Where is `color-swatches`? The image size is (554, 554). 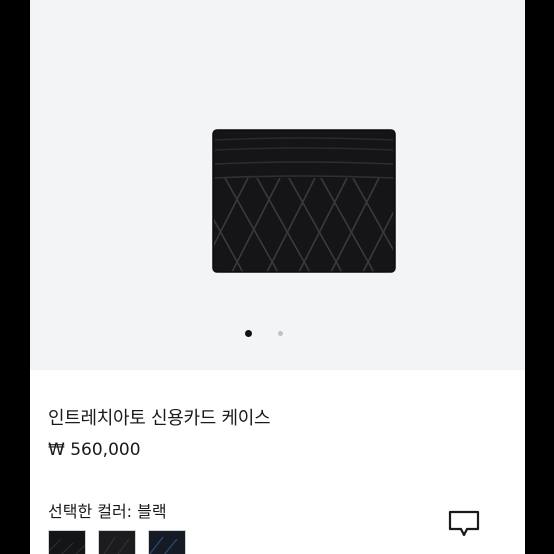 color-swatches is located at coordinates (128, 542).